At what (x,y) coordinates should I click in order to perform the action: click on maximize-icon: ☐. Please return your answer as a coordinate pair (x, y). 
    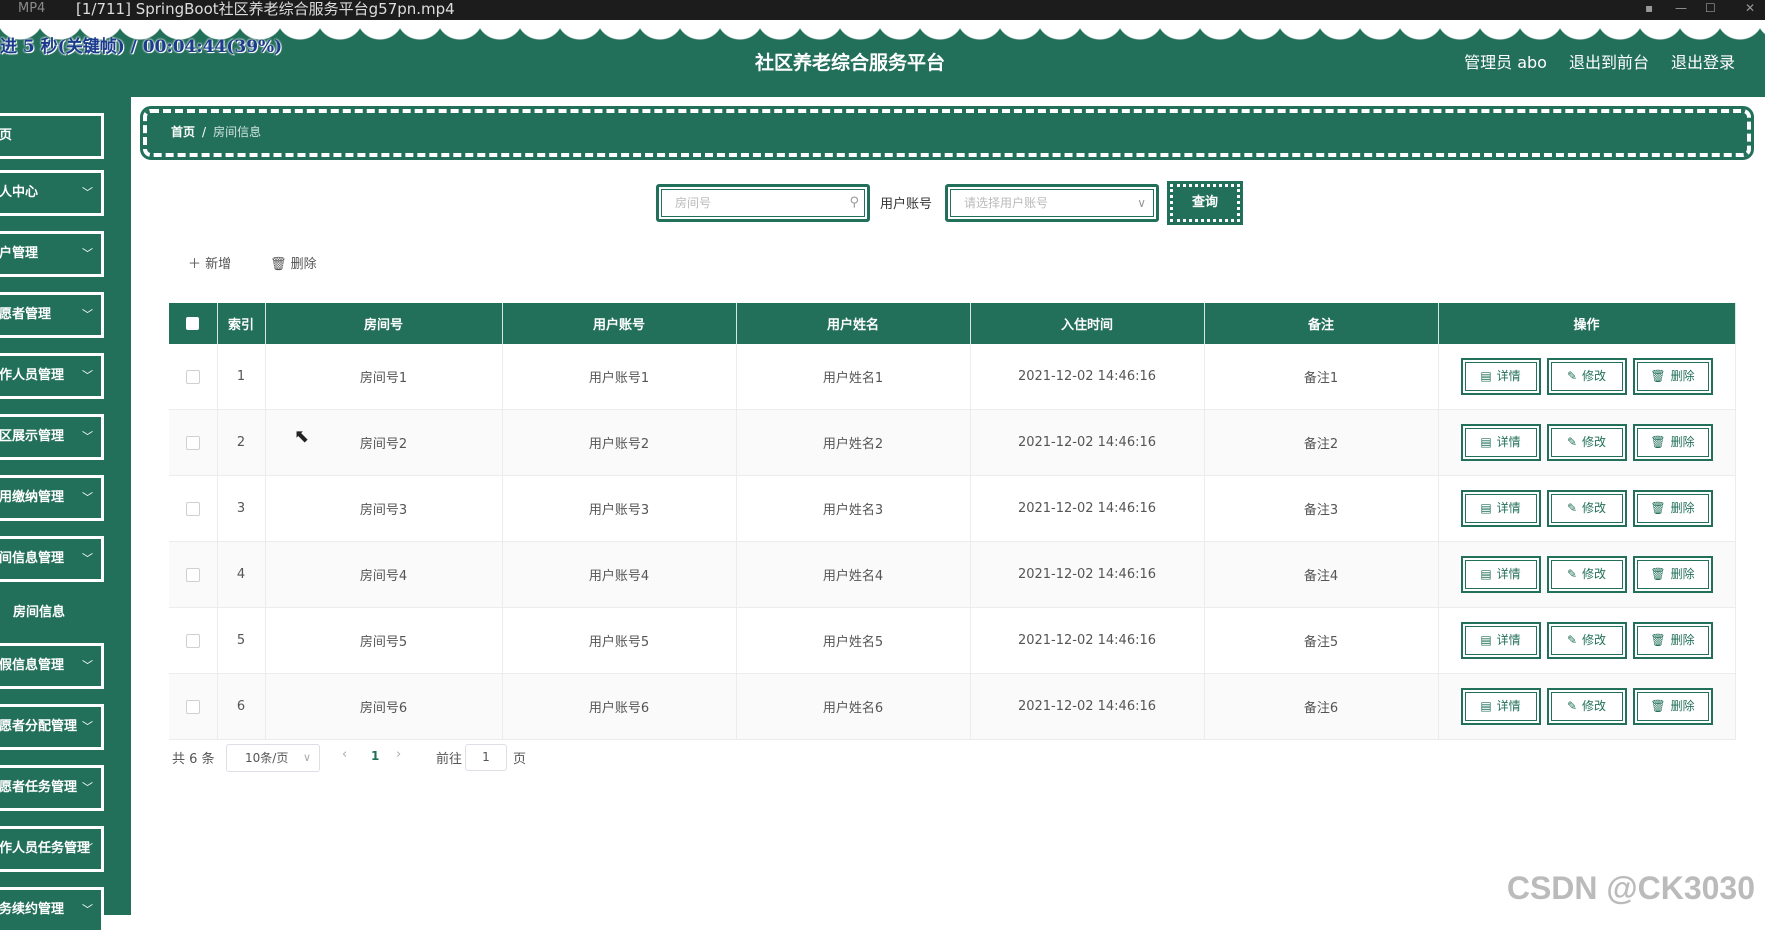
    Looking at the image, I should click on (1710, 8).